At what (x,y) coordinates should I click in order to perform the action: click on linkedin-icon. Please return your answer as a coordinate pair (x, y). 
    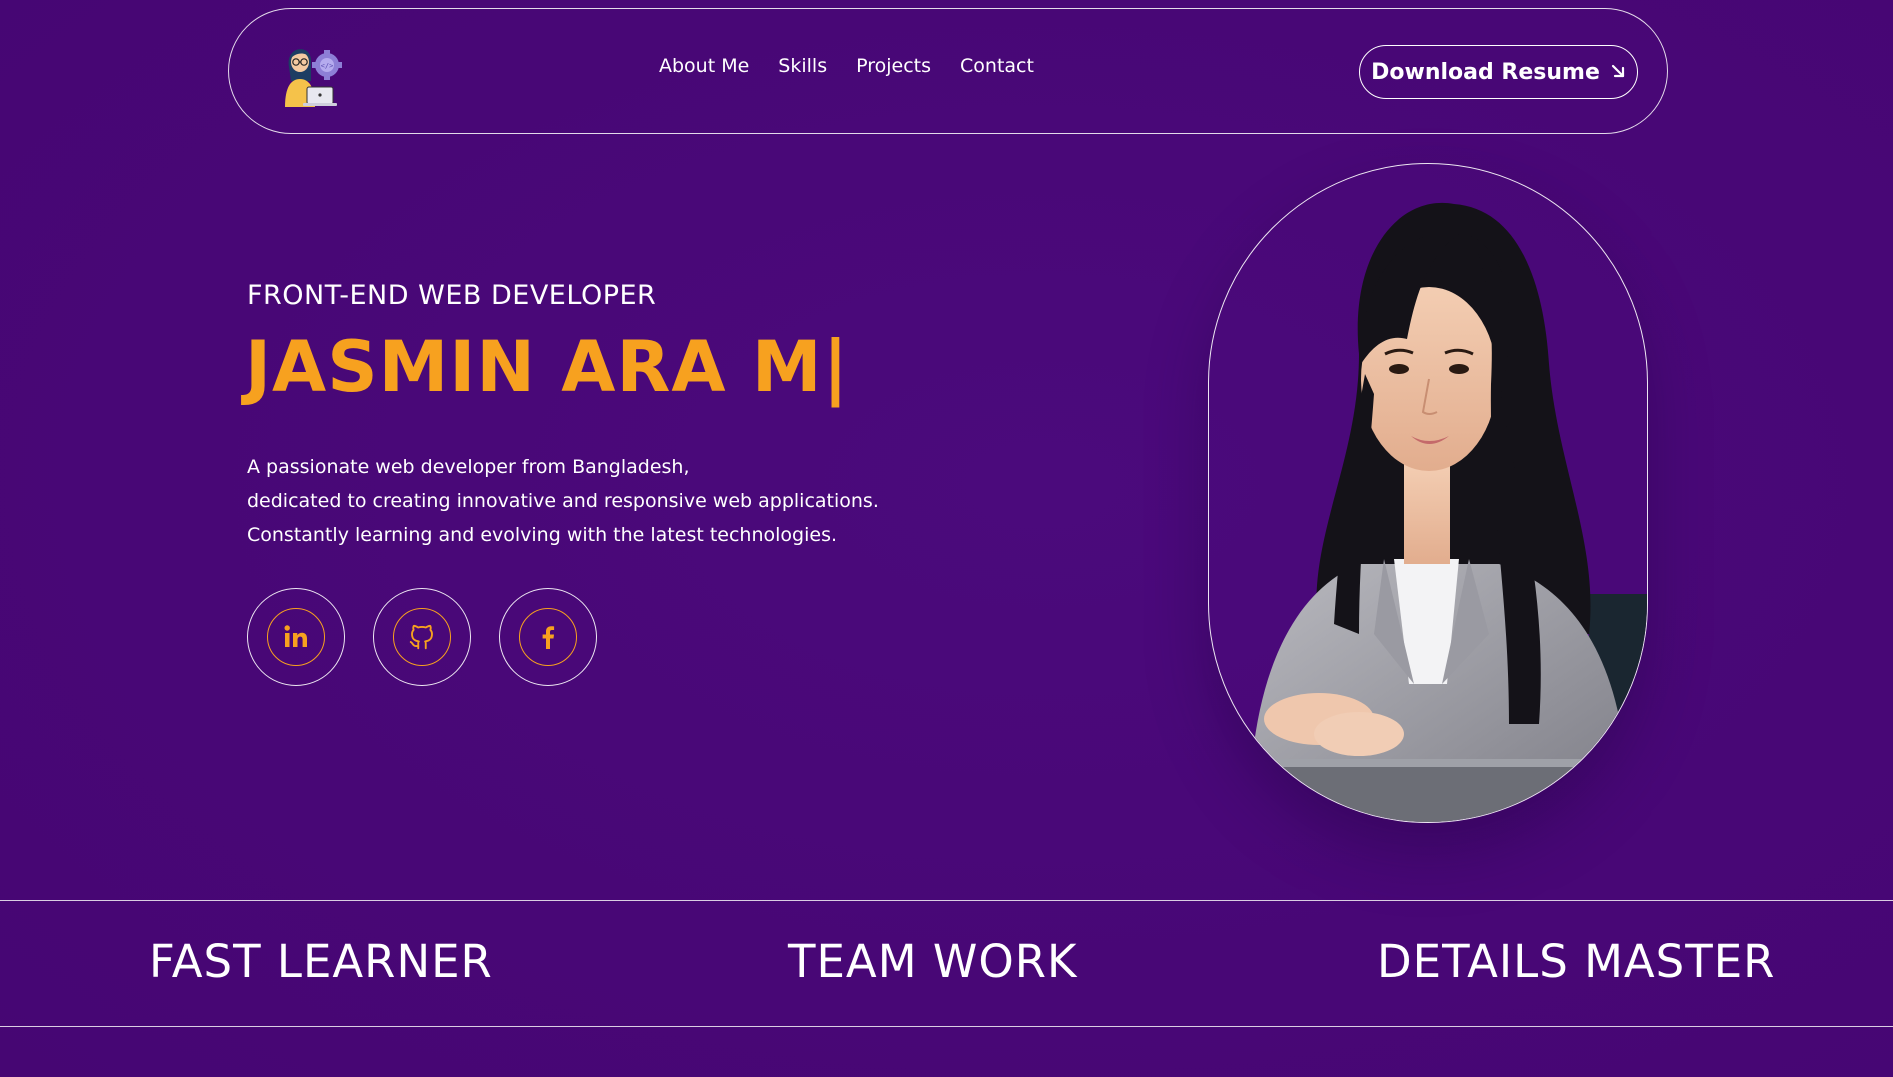
    Looking at the image, I should click on (296, 637).